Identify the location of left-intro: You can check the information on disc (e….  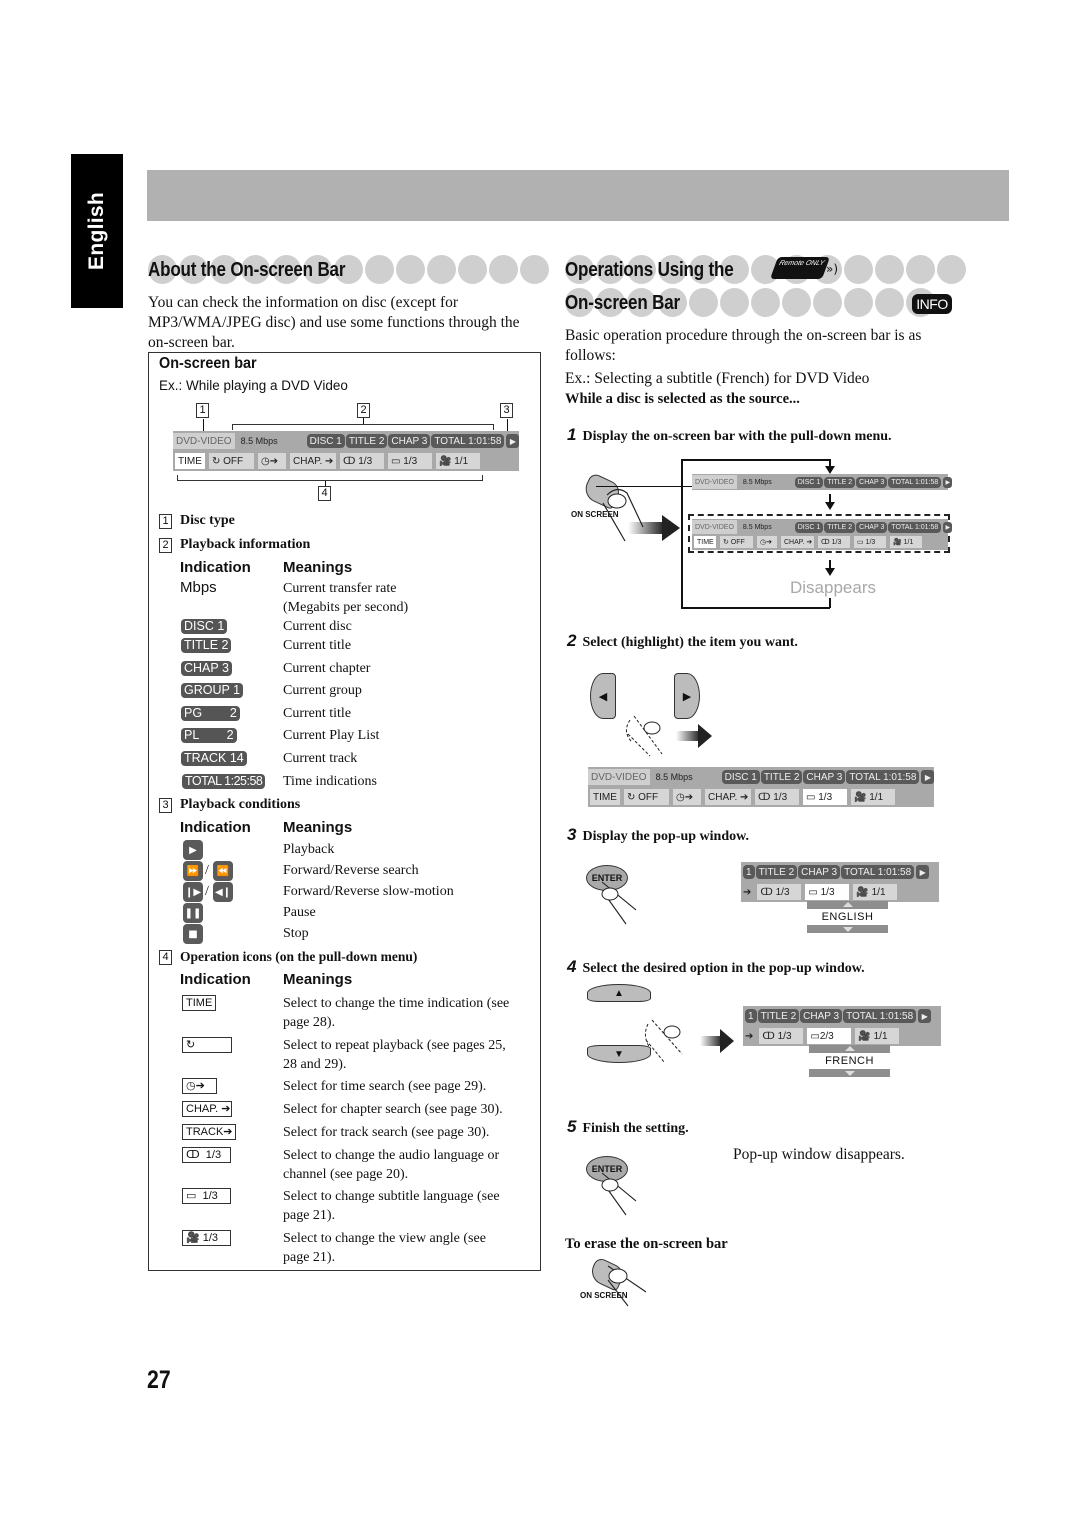
(334, 322).